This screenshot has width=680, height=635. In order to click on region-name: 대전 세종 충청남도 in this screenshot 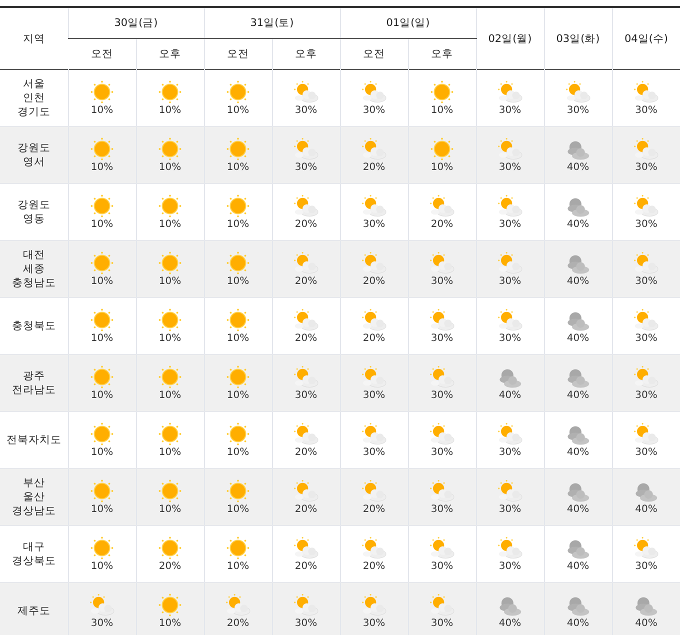, I will do `click(34, 269)`.